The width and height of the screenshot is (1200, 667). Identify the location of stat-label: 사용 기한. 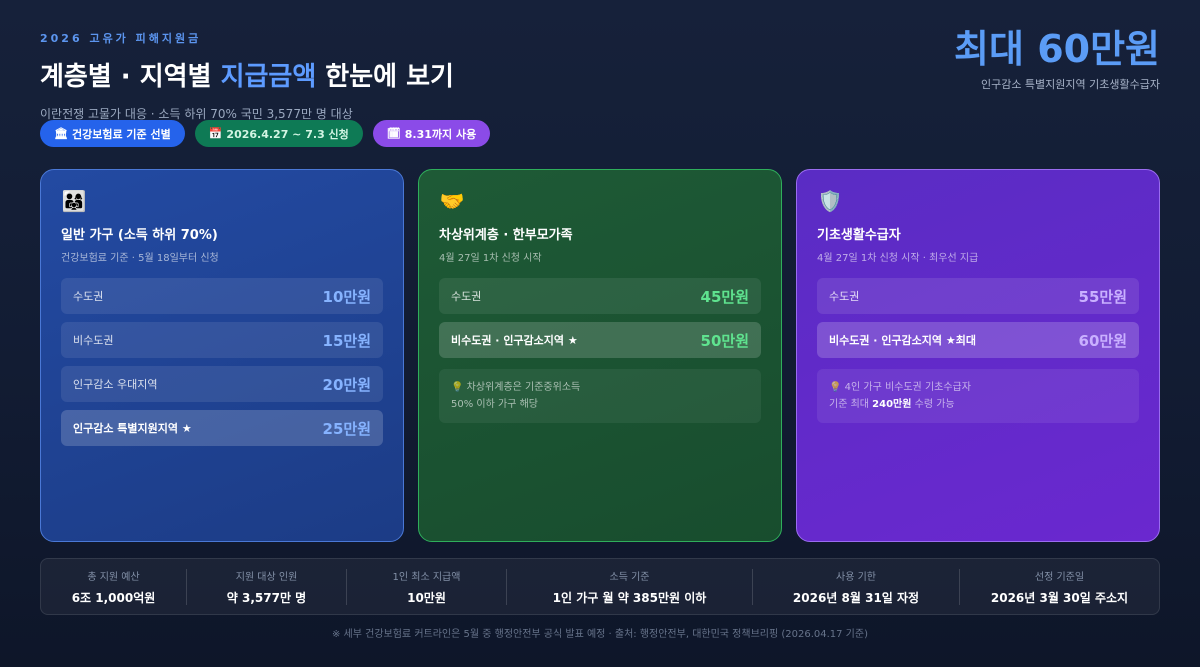
(856, 577).